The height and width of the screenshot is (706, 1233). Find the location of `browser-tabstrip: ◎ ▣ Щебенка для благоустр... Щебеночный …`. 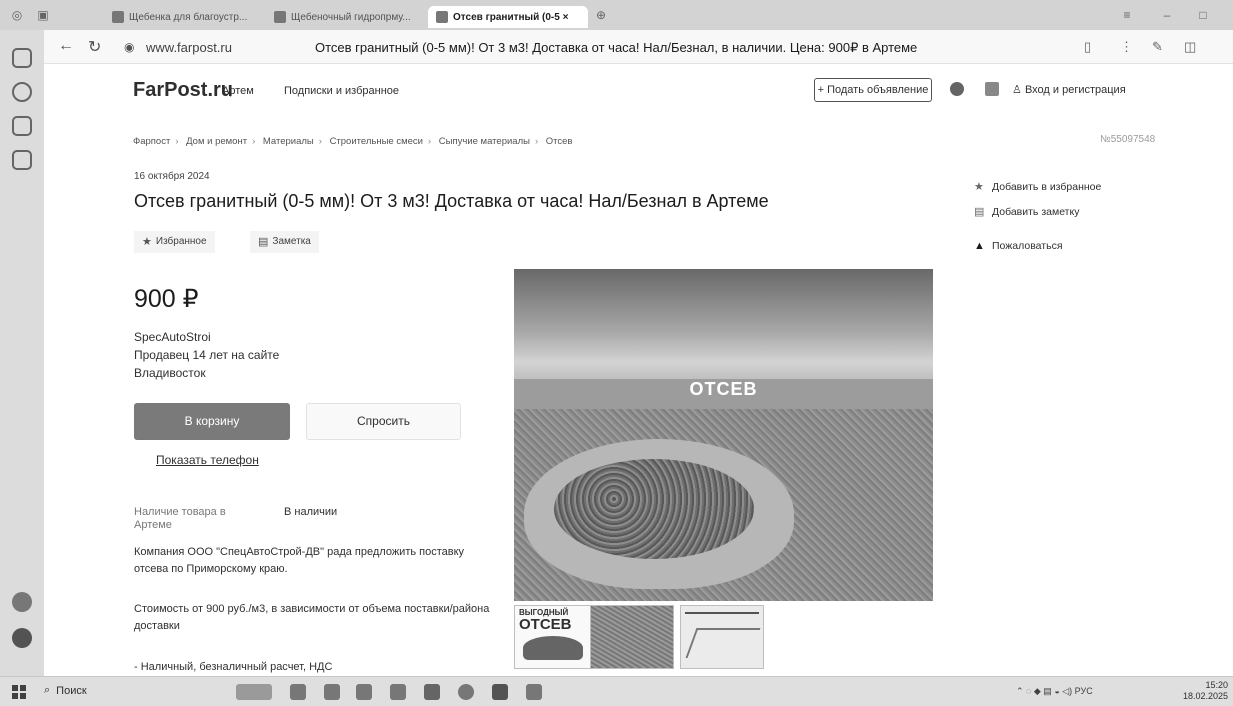

browser-tabstrip: ◎ ▣ Щебенка для благоустр... Щебеночный … is located at coordinates (616, 15).